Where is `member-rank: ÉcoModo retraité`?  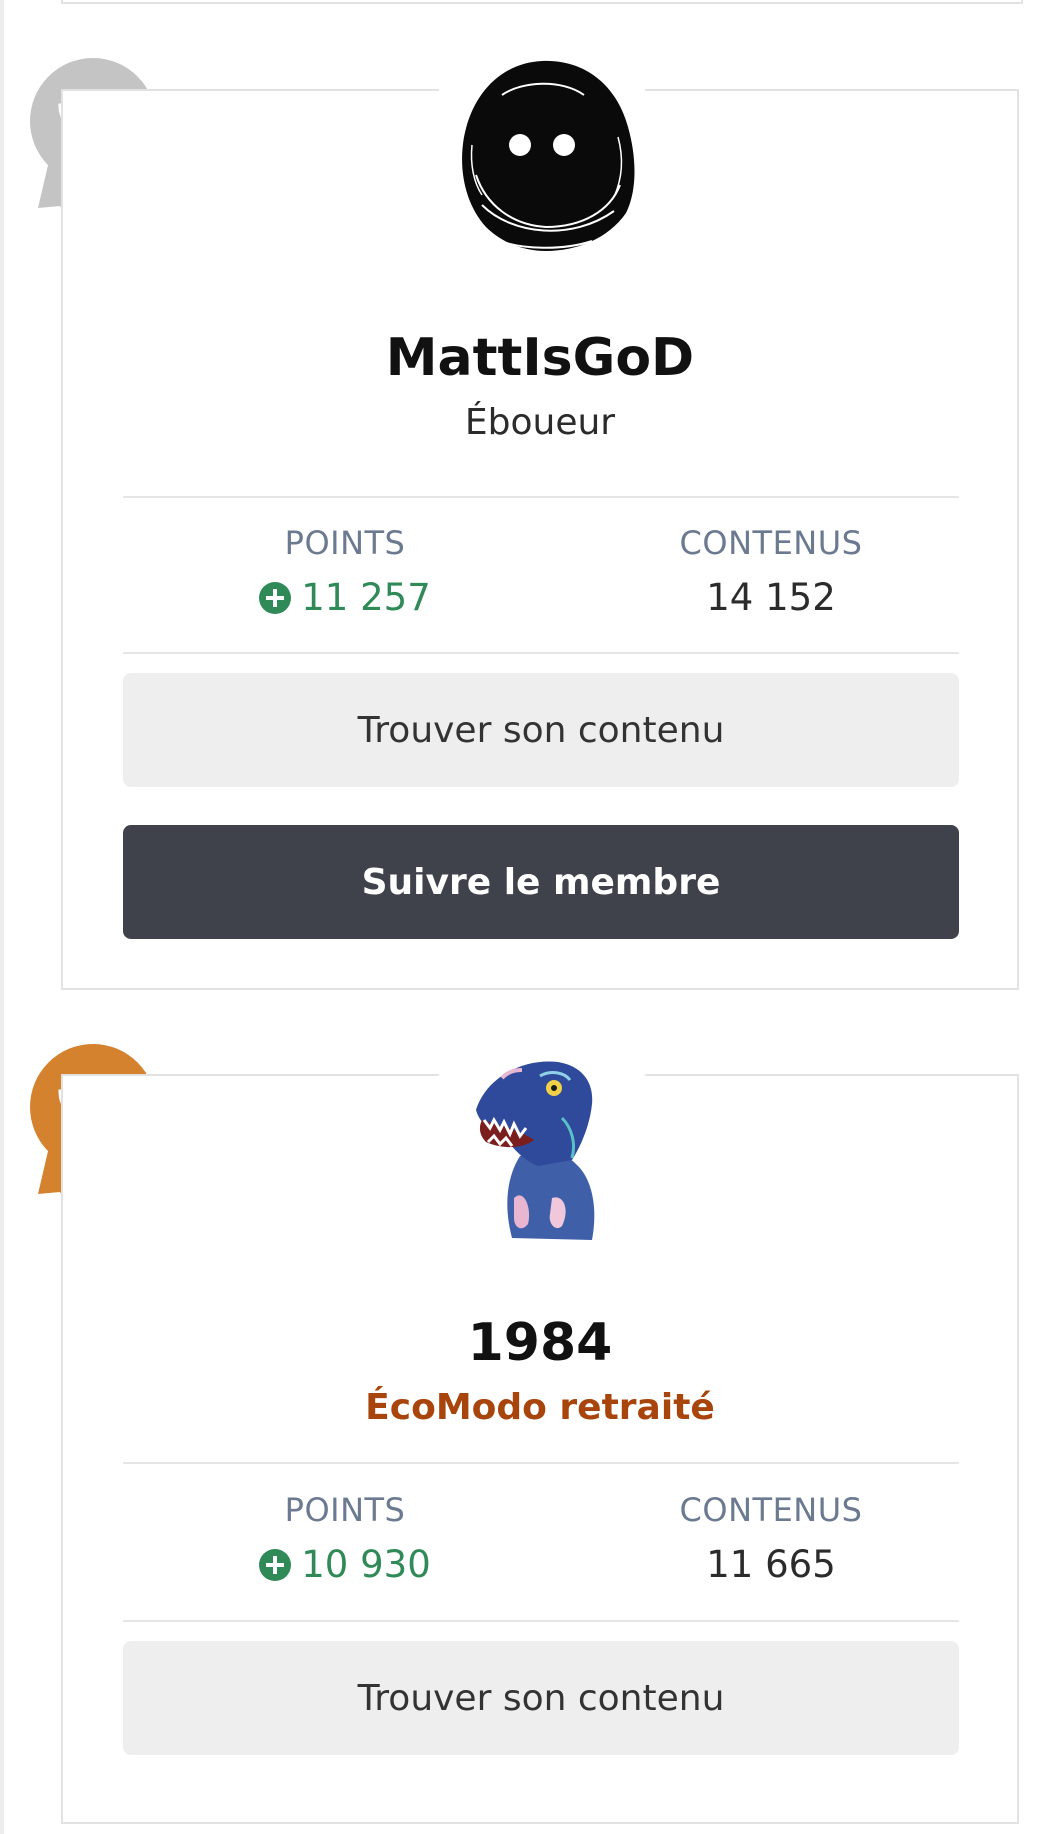 member-rank: ÉcoModo retraité is located at coordinates (540, 1407).